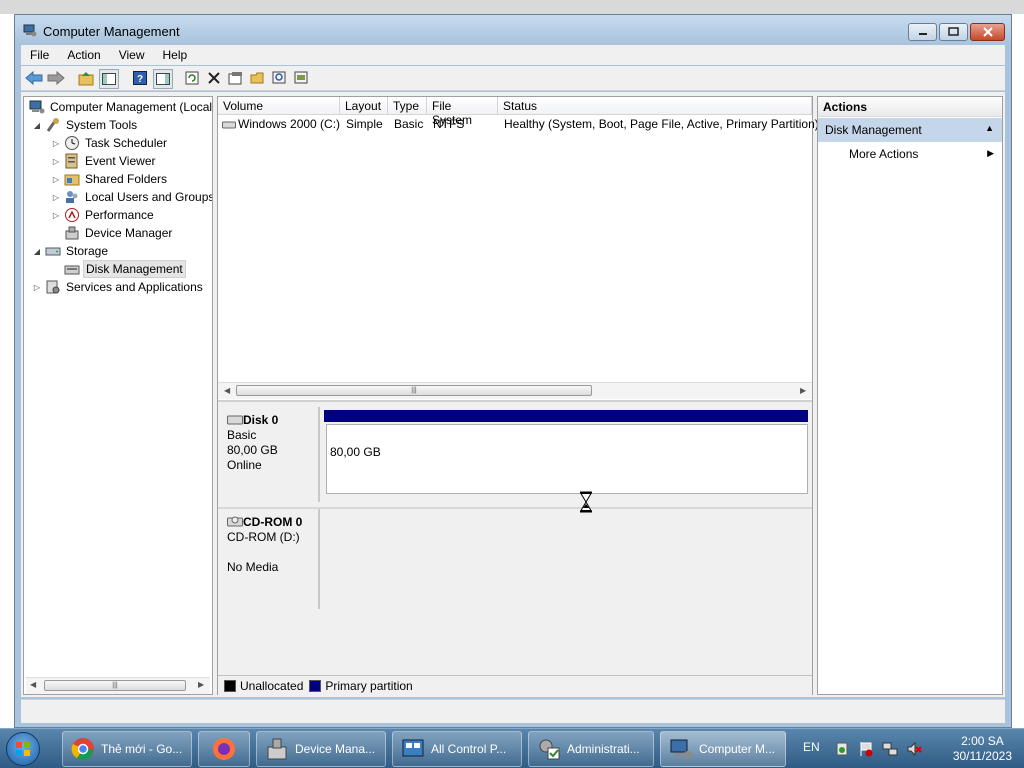  I want to click on minimize-button, so click(922, 32).